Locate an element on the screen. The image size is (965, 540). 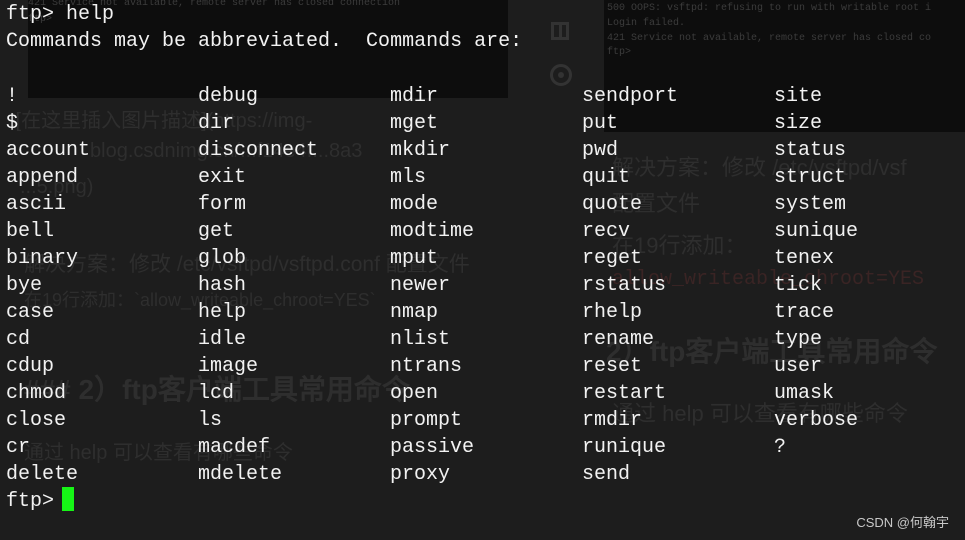
command-name: passive is located at coordinates (432, 447).